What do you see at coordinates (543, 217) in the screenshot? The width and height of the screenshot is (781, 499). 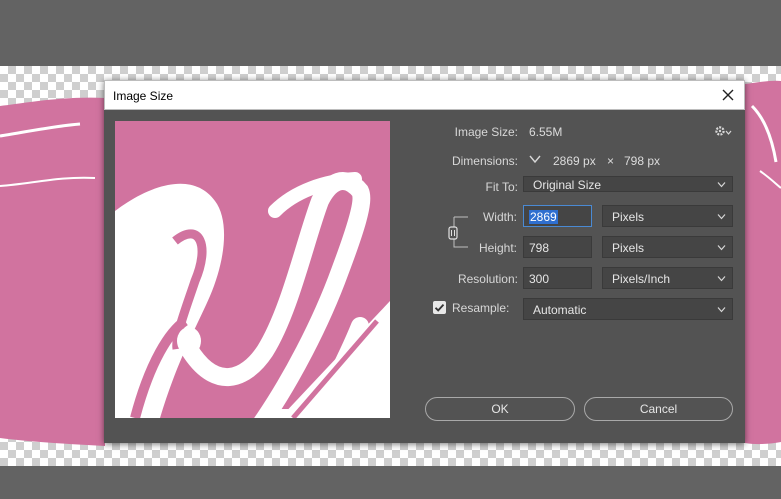 I see `width-value: 2869` at bounding box center [543, 217].